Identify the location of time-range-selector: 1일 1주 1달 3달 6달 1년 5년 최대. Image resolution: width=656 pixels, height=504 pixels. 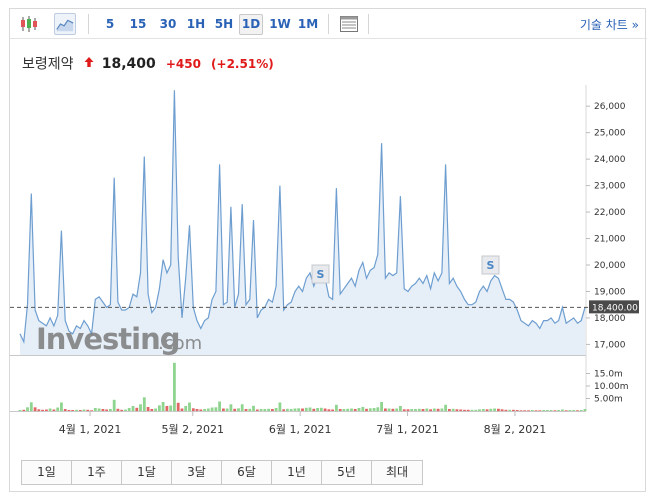
(222, 472).